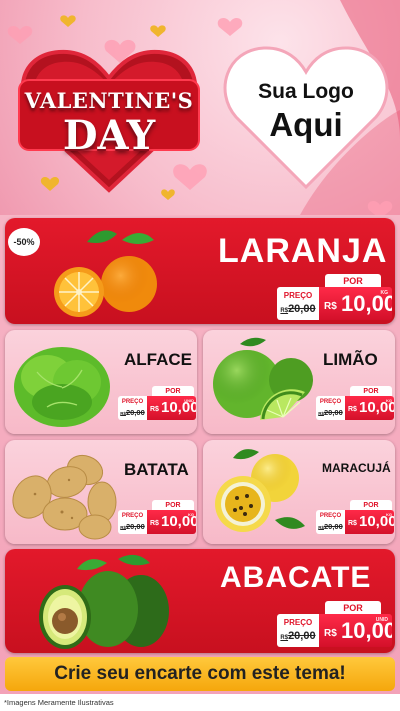 Image resolution: width=400 pixels, height=711 pixels. What do you see at coordinates (59, 702) in the screenshot?
I see `footnote: *Imagens Meramente Ilustrativas` at bounding box center [59, 702].